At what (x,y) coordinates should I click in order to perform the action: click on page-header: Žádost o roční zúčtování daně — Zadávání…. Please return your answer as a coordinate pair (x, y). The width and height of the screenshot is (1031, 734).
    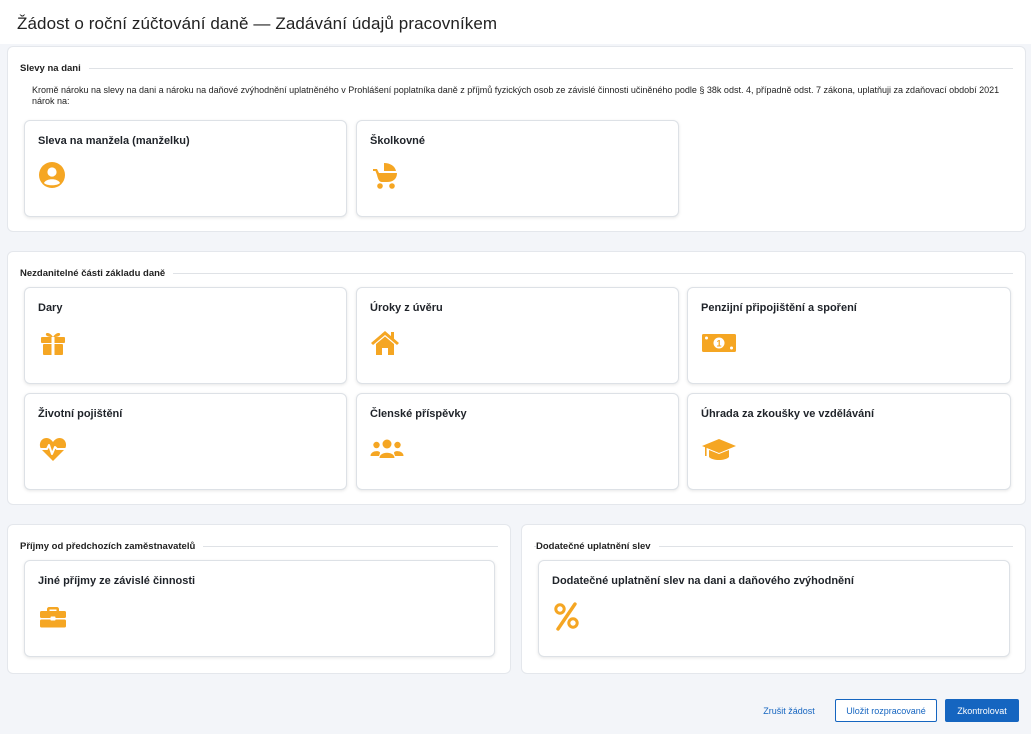
    Looking at the image, I should click on (515, 22).